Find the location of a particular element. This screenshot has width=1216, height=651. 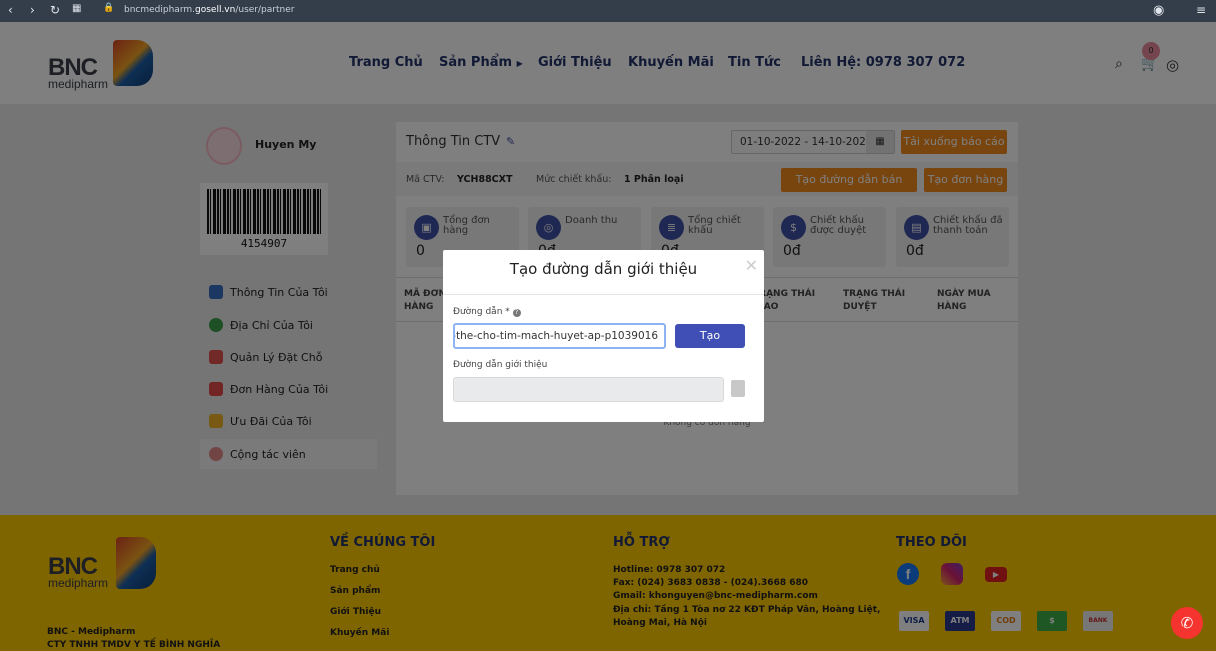

path-label: Đường dẫn * ? is located at coordinates (487, 312).